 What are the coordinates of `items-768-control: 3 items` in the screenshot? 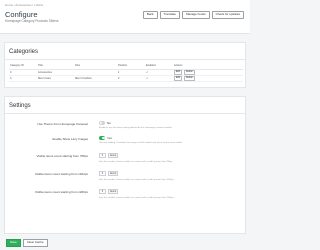 It's located at (109, 155).